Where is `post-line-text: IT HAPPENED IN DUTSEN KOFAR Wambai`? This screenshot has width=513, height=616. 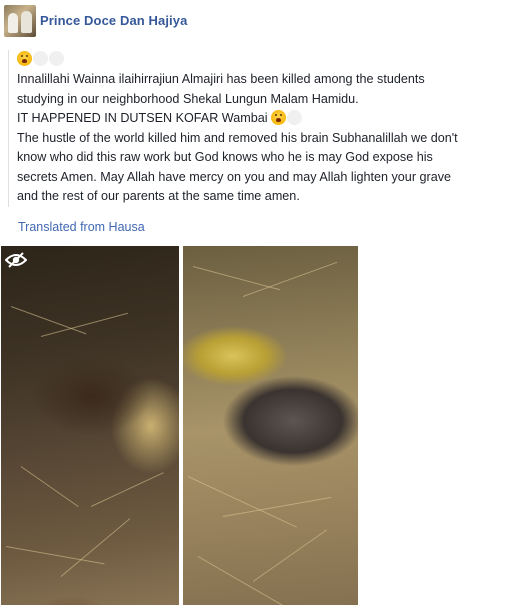
post-line-text: IT HAPPENED IN DUTSEN KOFAR Wambai is located at coordinates (142, 118).